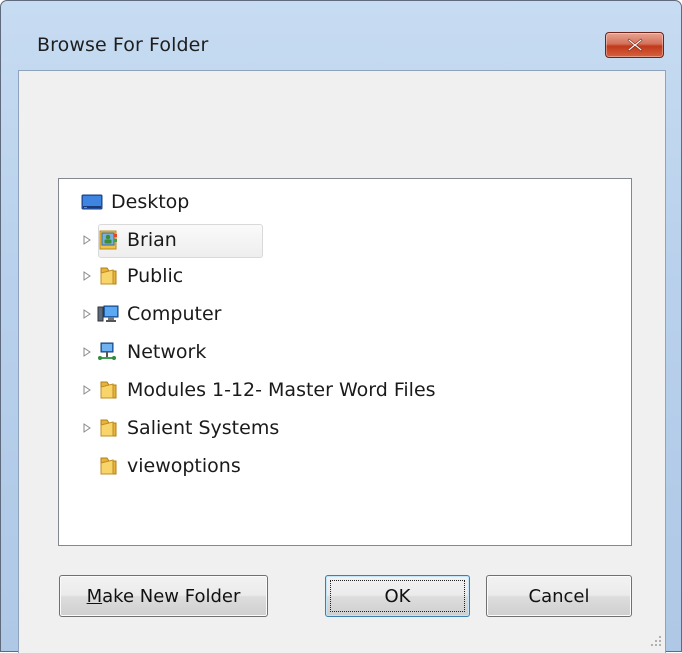 This screenshot has width=682, height=653. I want to click on ok-button: OK, so click(397, 596).